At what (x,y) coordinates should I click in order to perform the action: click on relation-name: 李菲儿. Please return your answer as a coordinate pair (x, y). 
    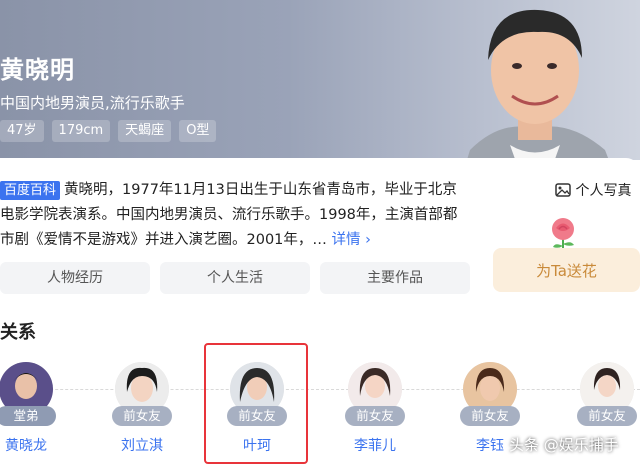
    Looking at the image, I should click on (375, 446).